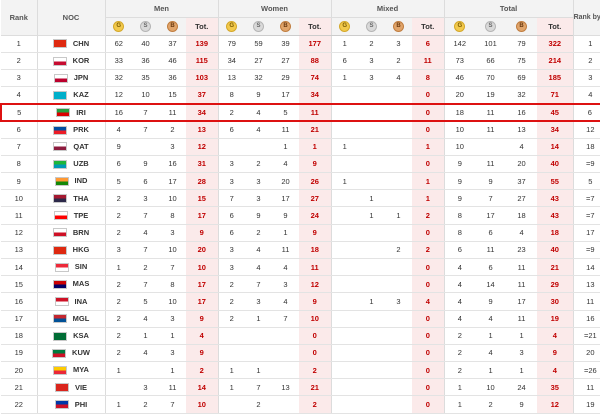  Describe the element at coordinates (231, 78) in the screenshot. I see `women-gold-cell: 13` at that location.